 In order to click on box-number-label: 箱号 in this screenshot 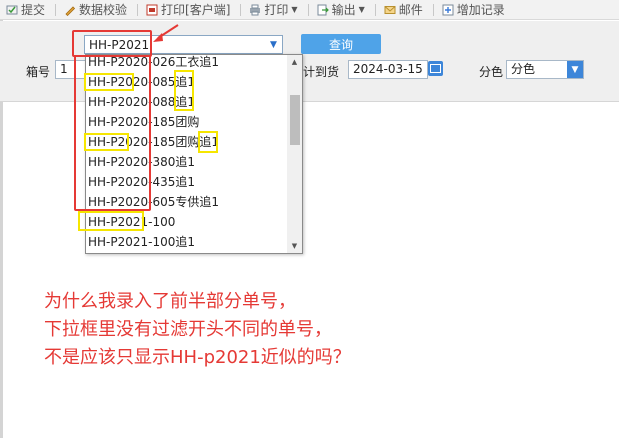, I will do `click(38, 72)`.